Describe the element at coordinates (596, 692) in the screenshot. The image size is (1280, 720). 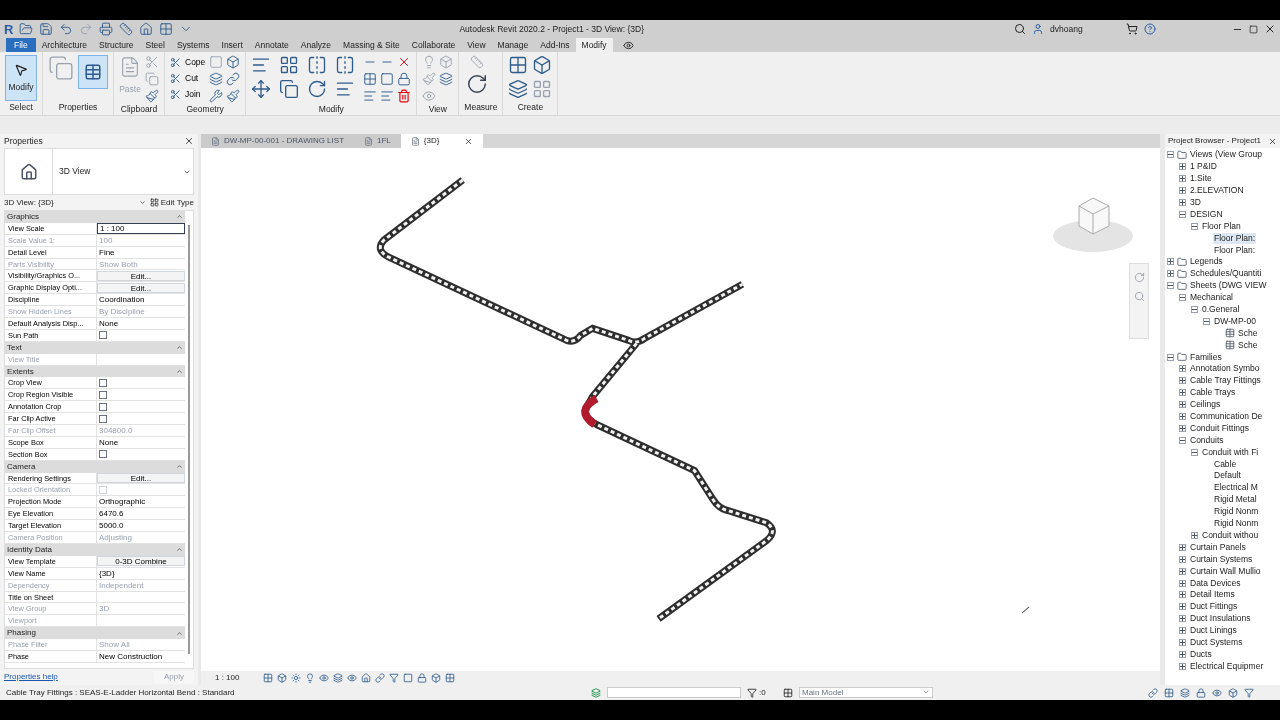
I see `workset-icon` at that location.